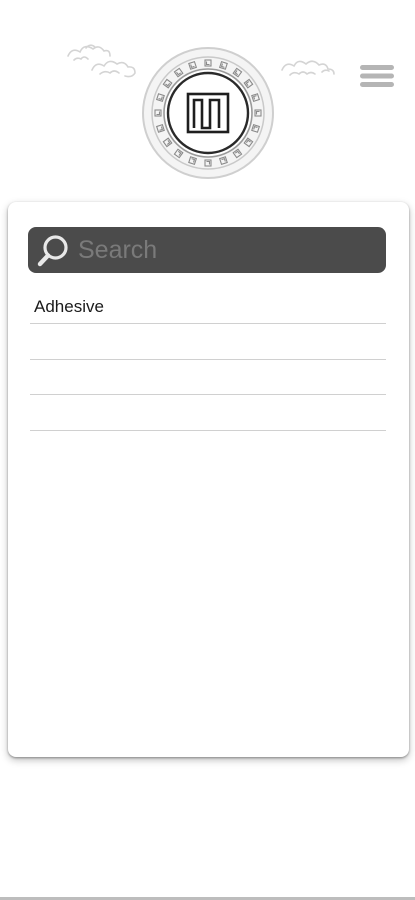 The width and height of the screenshot is (415, 900). Describe the element at coordinates (69, 306) in the screenshot. I see `list-item-label: Adhesive` at that location.